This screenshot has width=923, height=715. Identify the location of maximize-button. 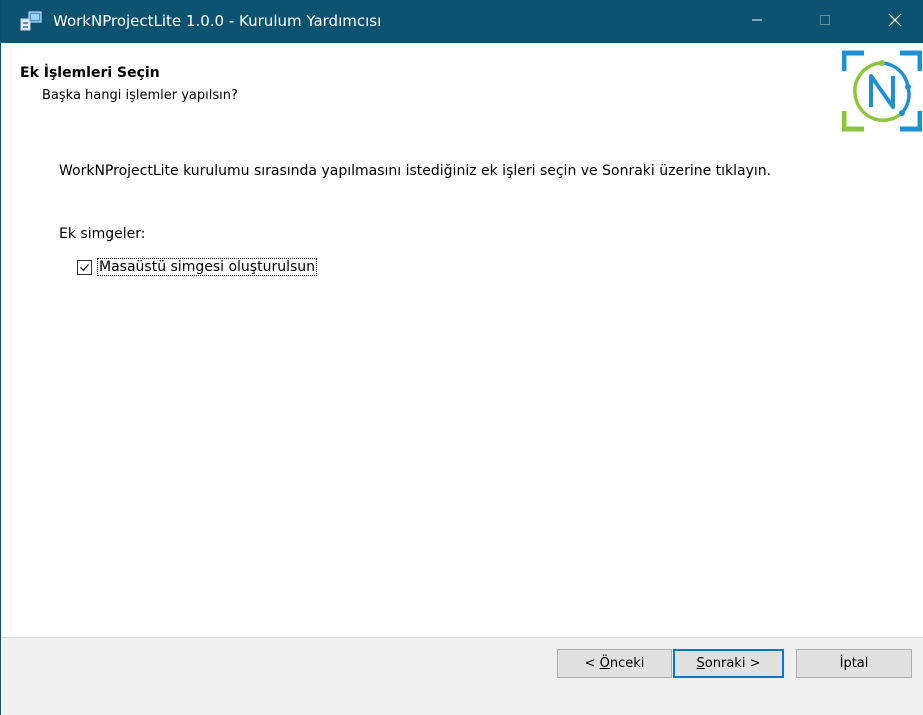
(825, 21).